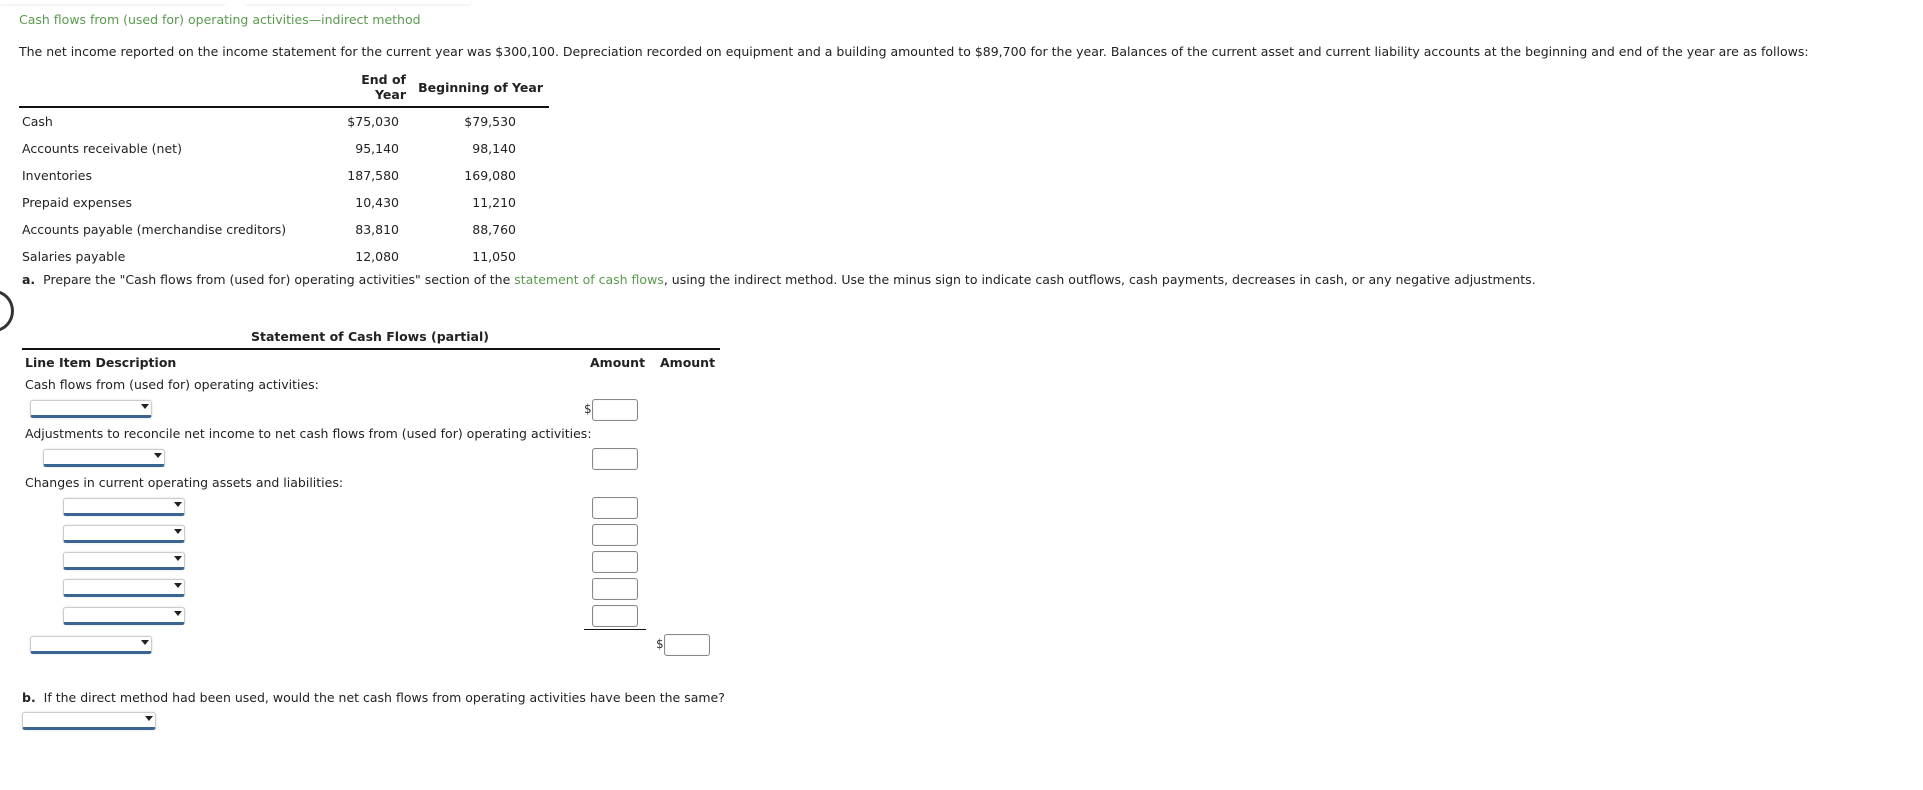 Image resolution: width=1923 pixels, height=790 pixels. I want to click on part-b-marker: b., so click(29, 697).